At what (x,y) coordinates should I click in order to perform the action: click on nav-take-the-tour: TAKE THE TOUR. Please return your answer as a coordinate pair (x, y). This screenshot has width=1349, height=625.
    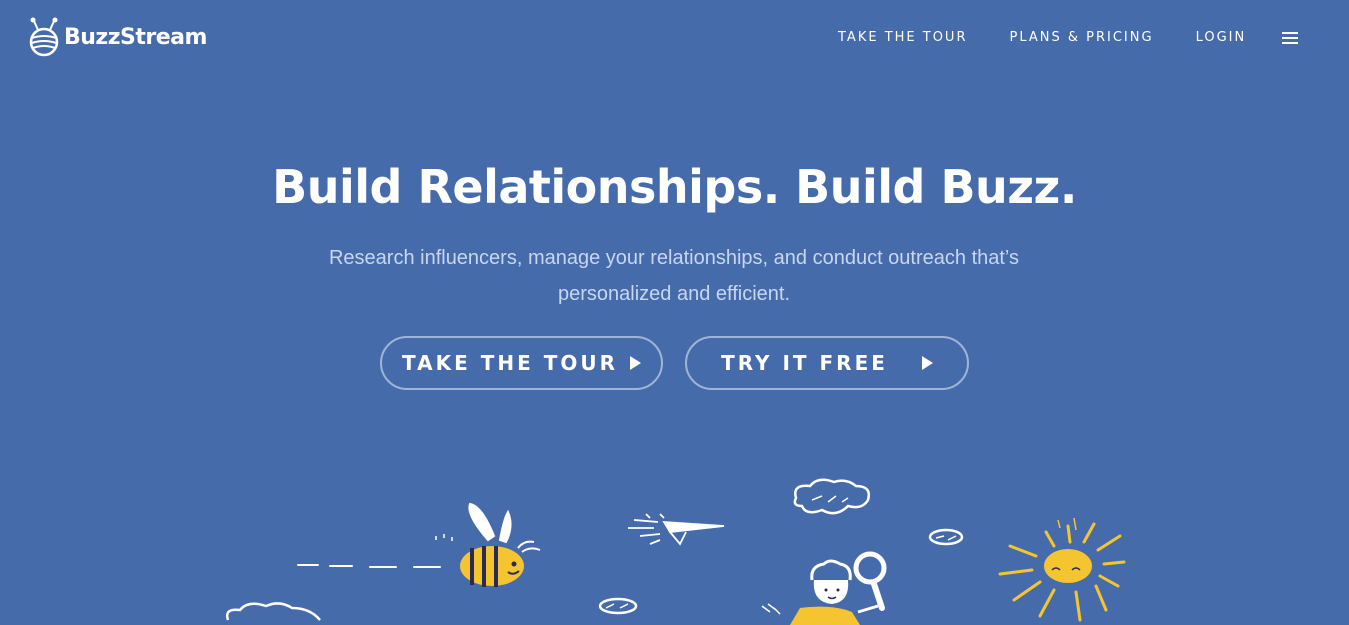
    Looking at the image, I should click on (902, 37).